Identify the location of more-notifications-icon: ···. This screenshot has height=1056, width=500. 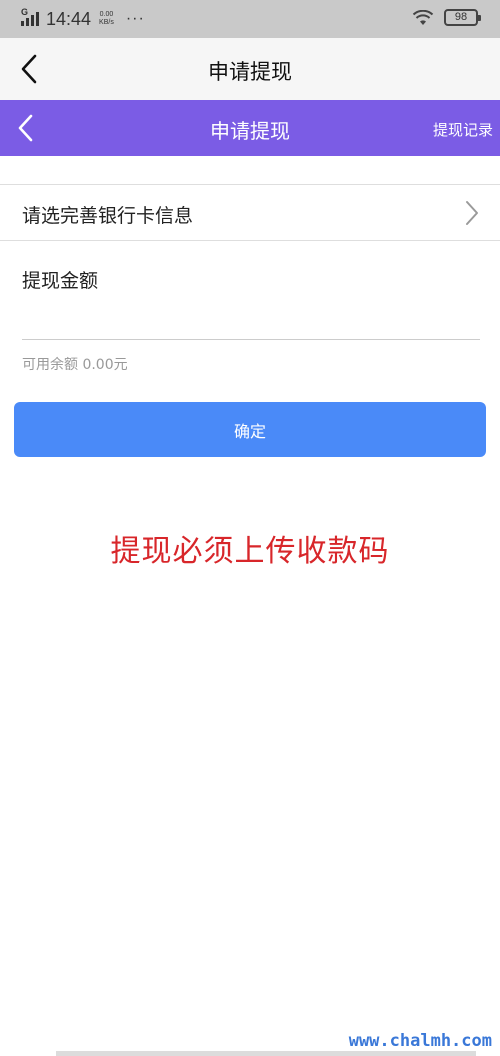
(135, 18).